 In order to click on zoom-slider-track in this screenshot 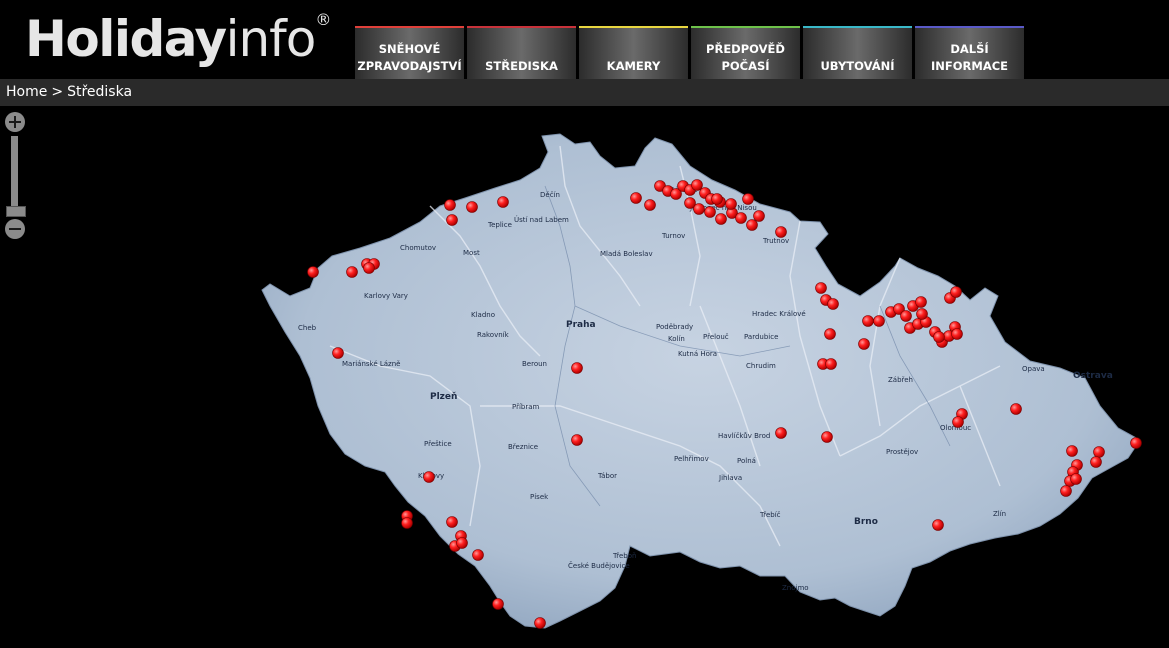, I will do `click(14, 176)`.